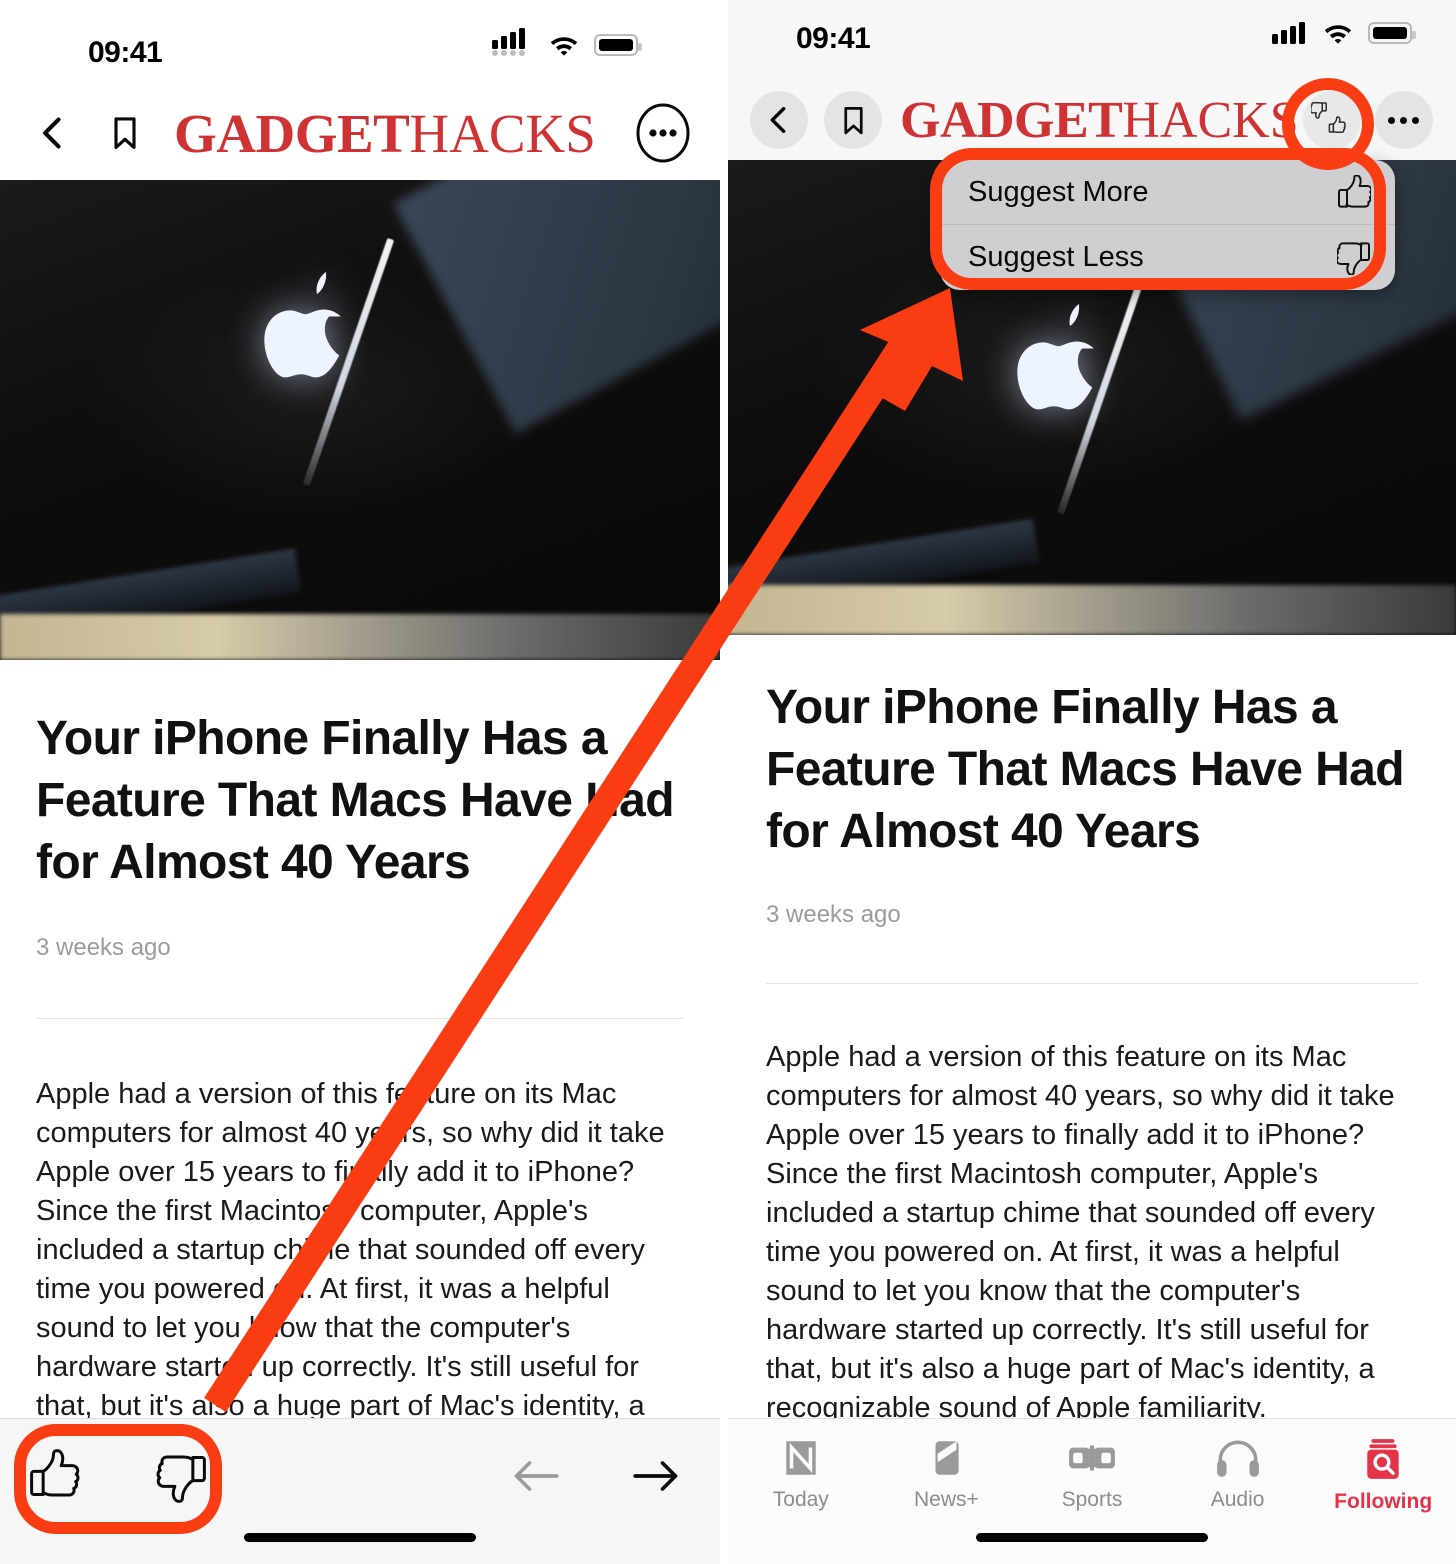 This screenshot has height=1564, width=1456. I want to click on news-n-icon, so click(801, 1458).